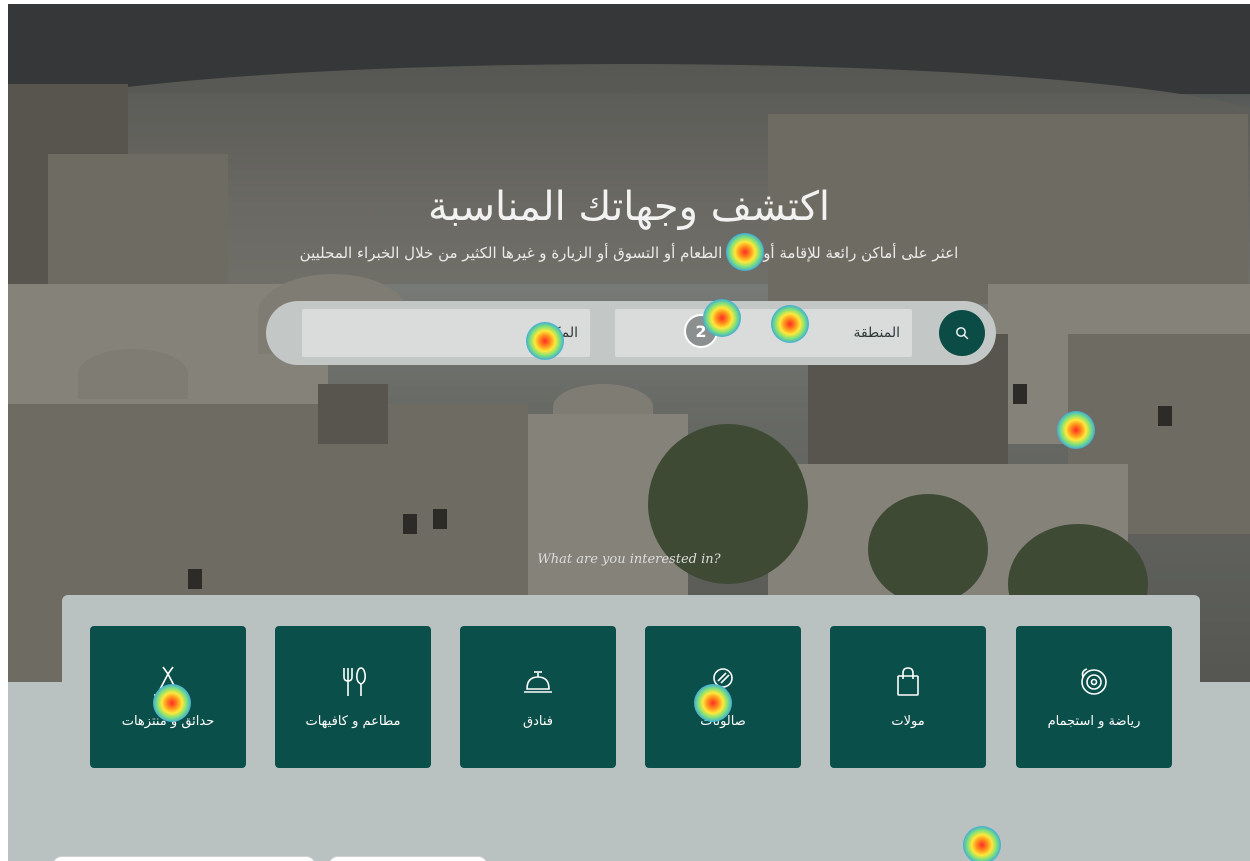  I want to click on service-bell-icon, so click(538, 682).